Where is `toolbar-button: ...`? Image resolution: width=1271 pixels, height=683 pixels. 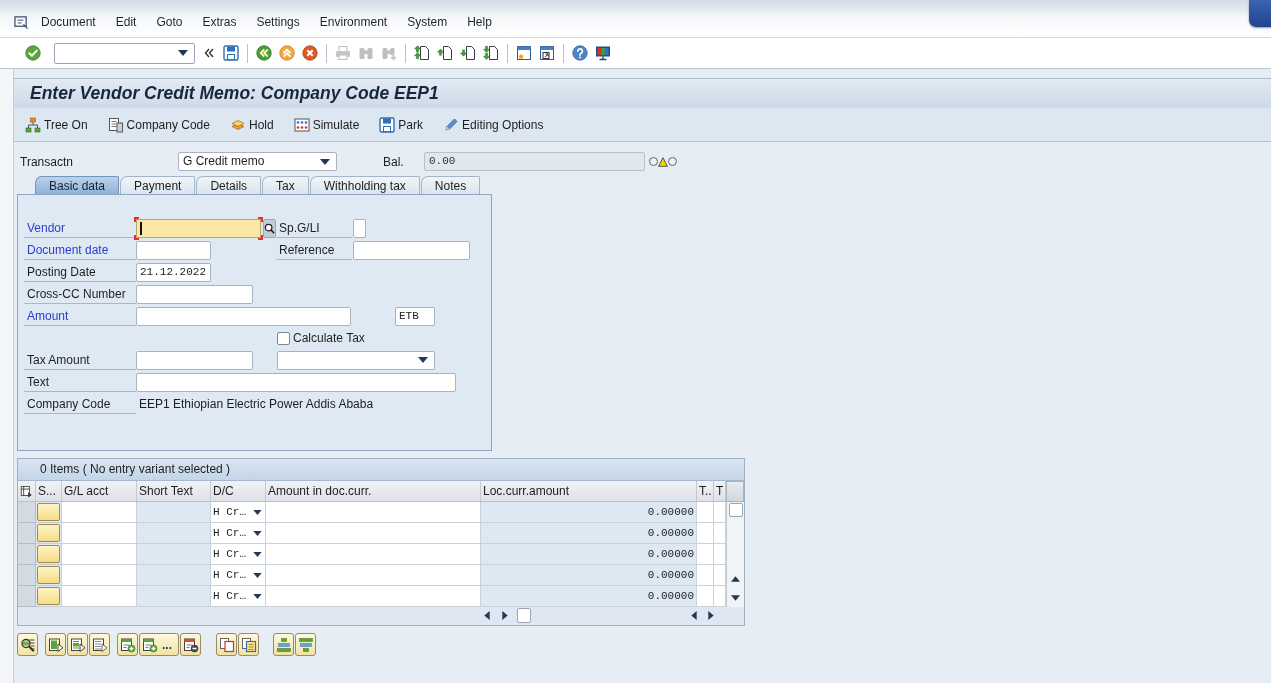 toolbar-button: ... is located at coordinates (159, 644).